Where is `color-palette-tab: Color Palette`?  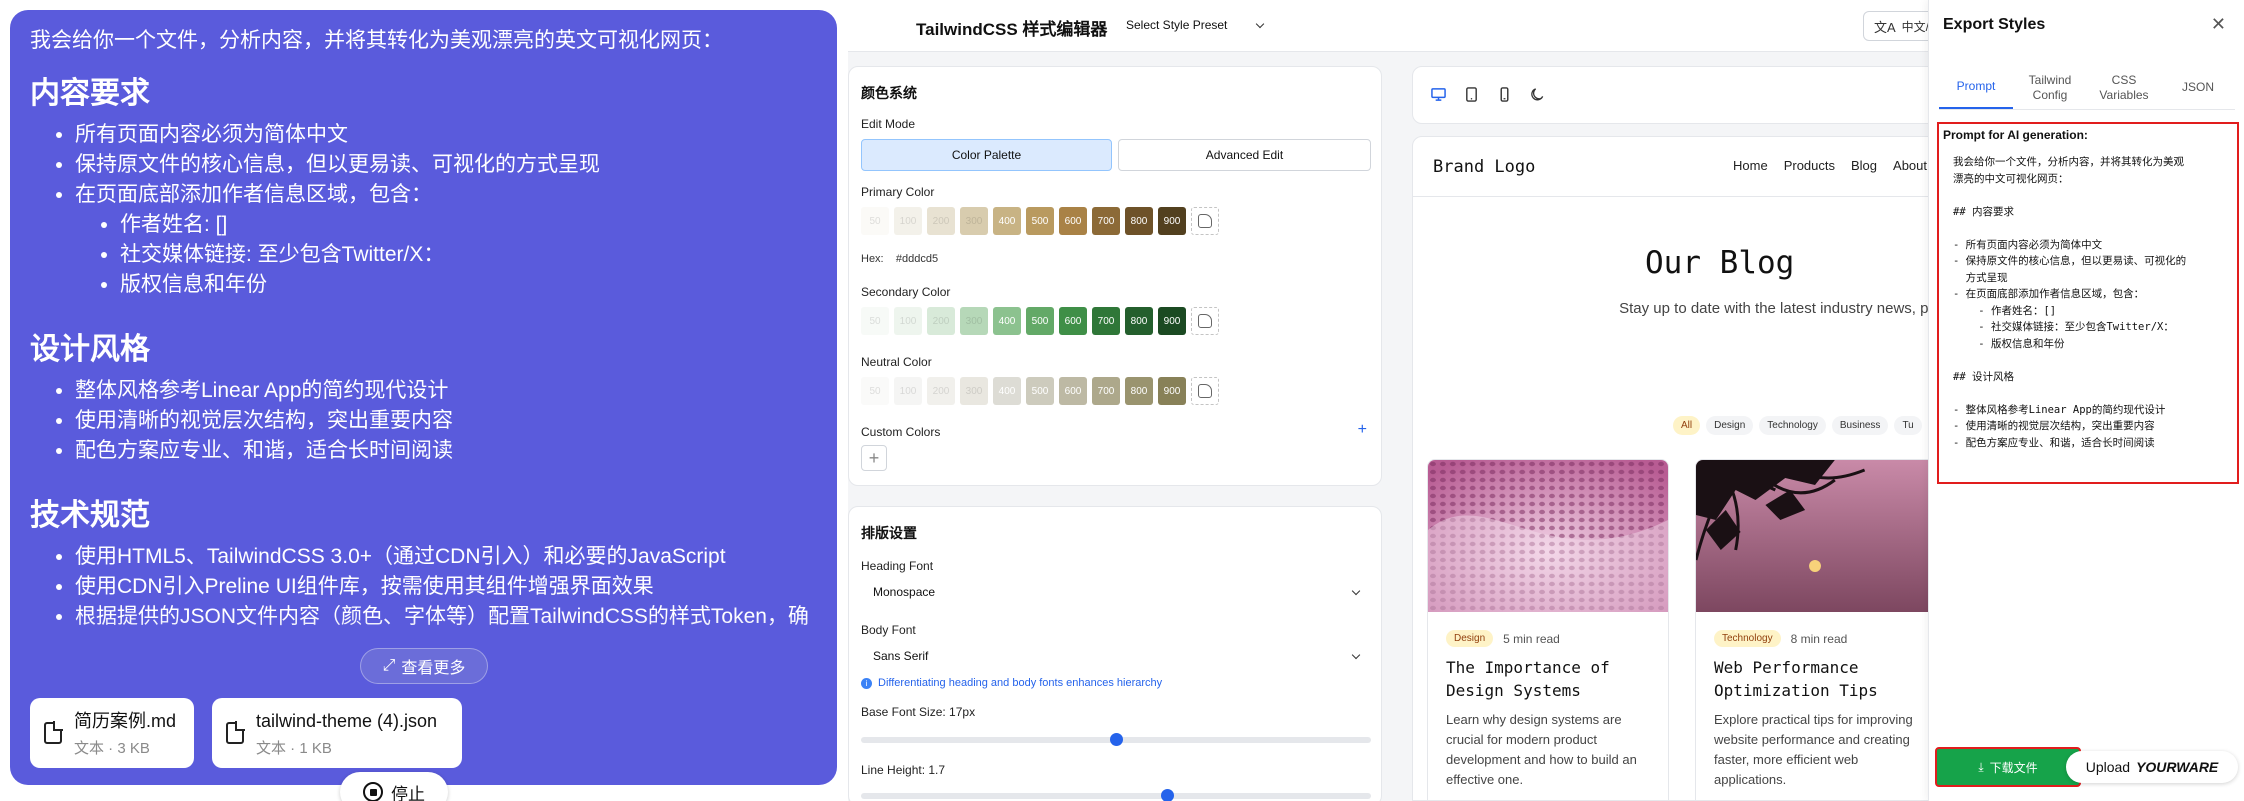 color-palette-tab: Color Palette is located at coordinates (986, 155).